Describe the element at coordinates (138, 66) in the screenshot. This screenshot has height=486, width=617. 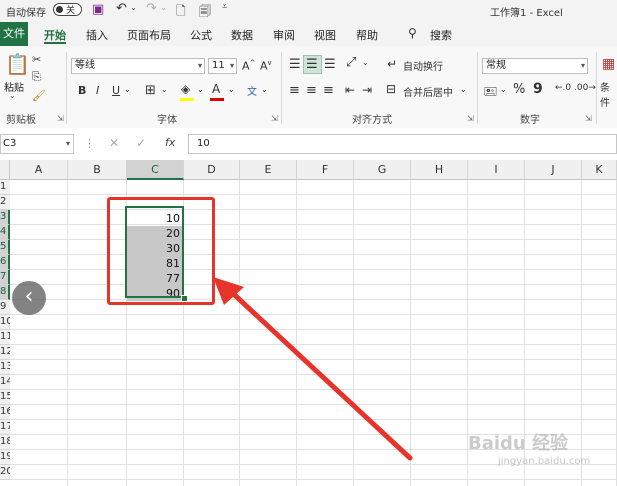
I see `font-name-select: 等线 ▾` at that location.